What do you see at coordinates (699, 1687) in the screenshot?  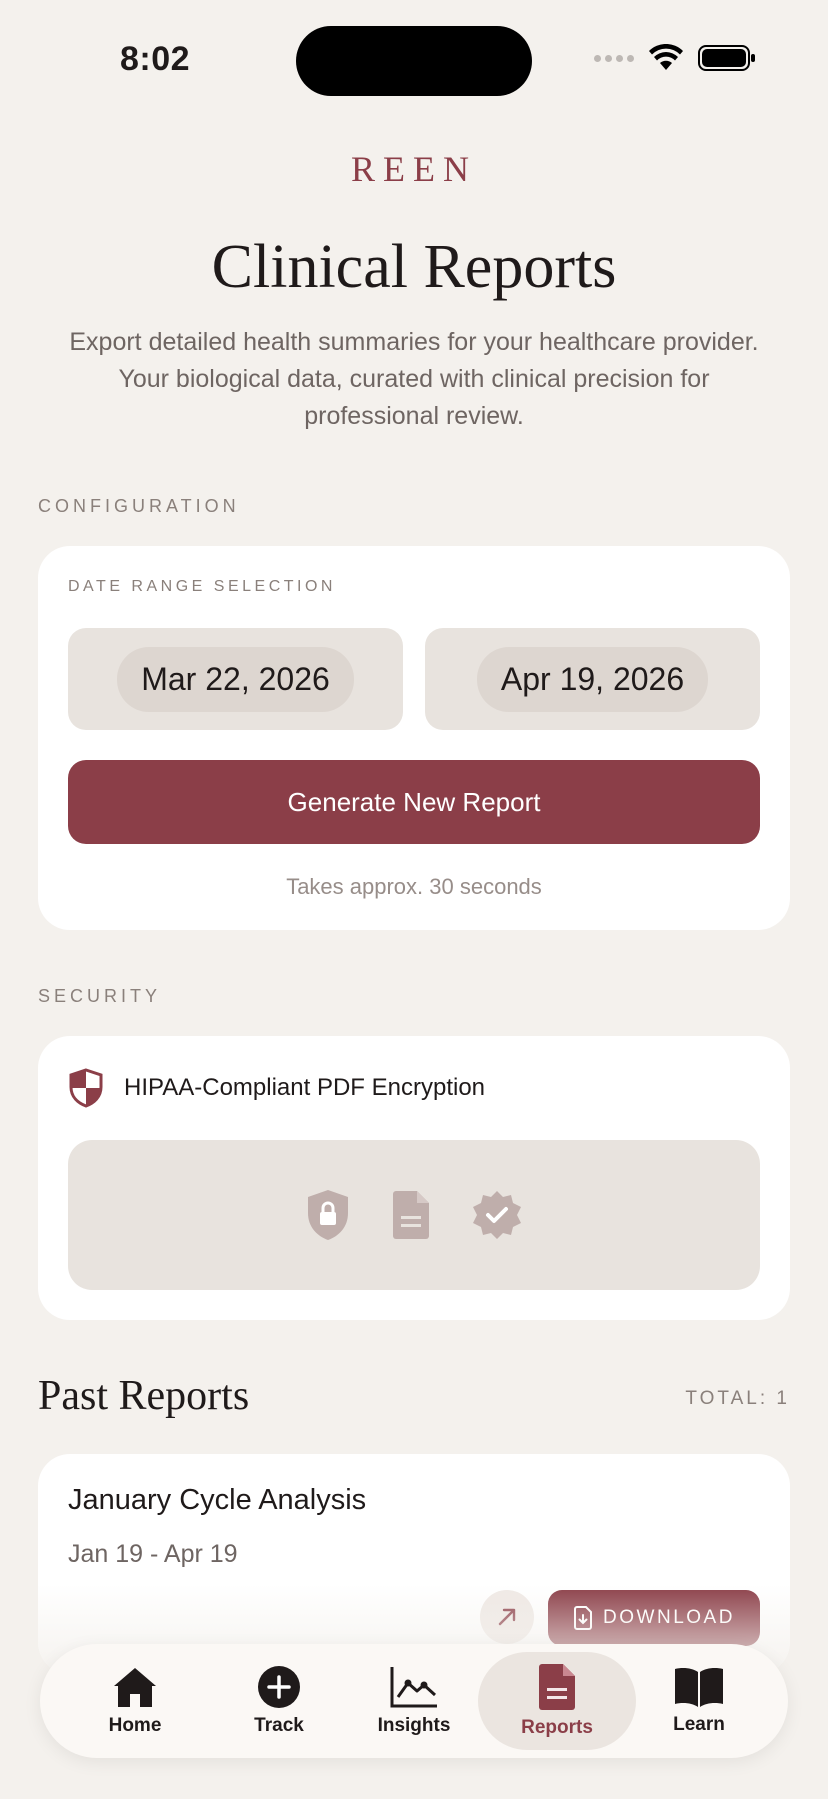 I see `book-icon` at bounding box center [699, 1687].